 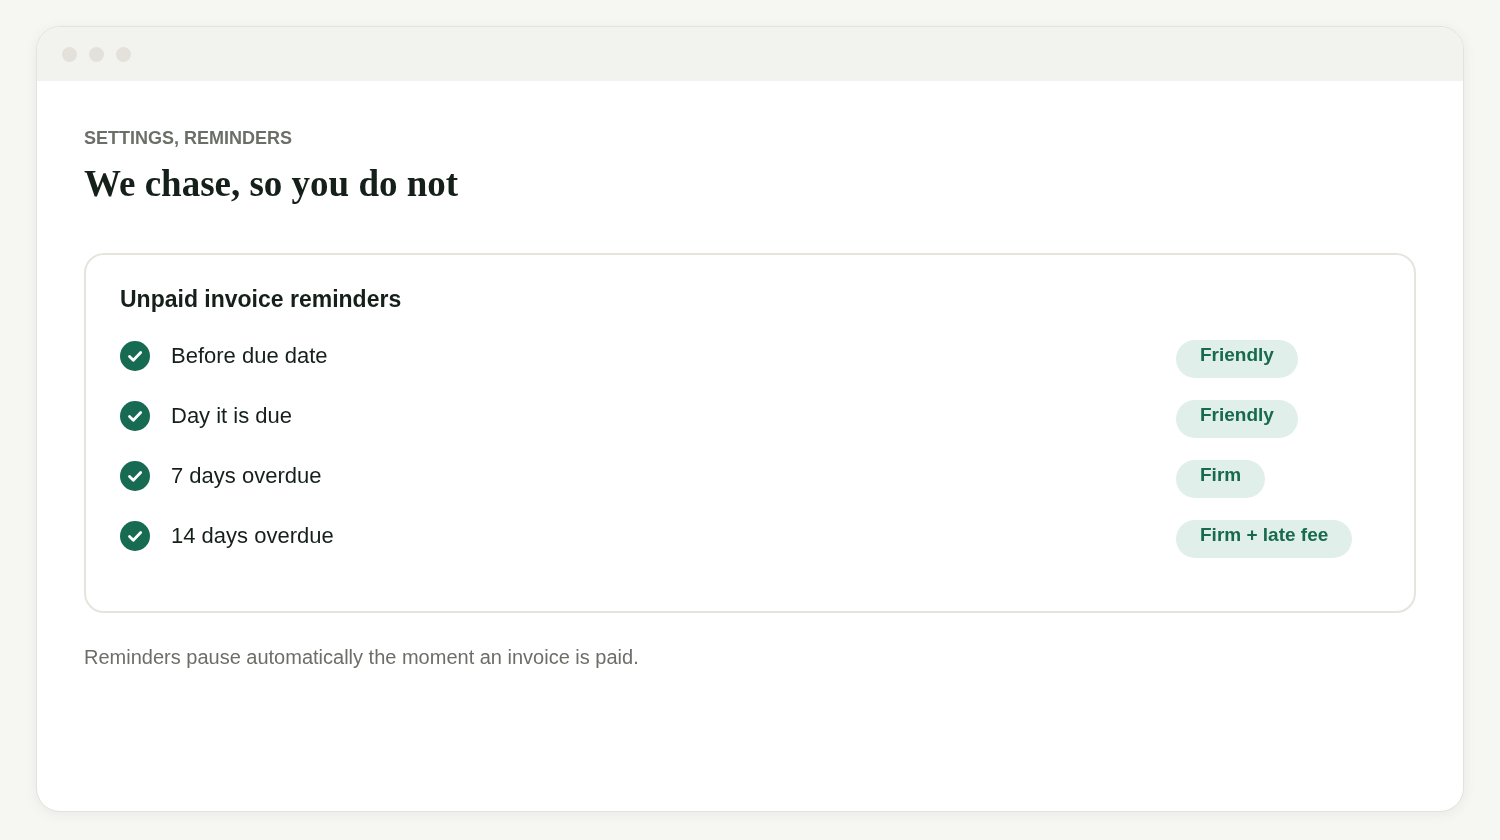 I want to click on reminder-label: Before due date, so click(x=250, y=356).